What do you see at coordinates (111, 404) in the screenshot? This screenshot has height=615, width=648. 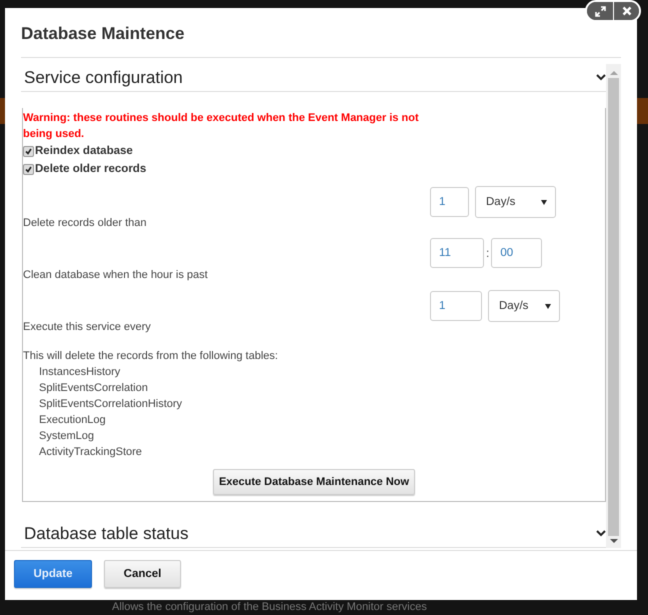 I see `table-name: SplitEventsCorrelationHistory` at bounding box center [111, 404].